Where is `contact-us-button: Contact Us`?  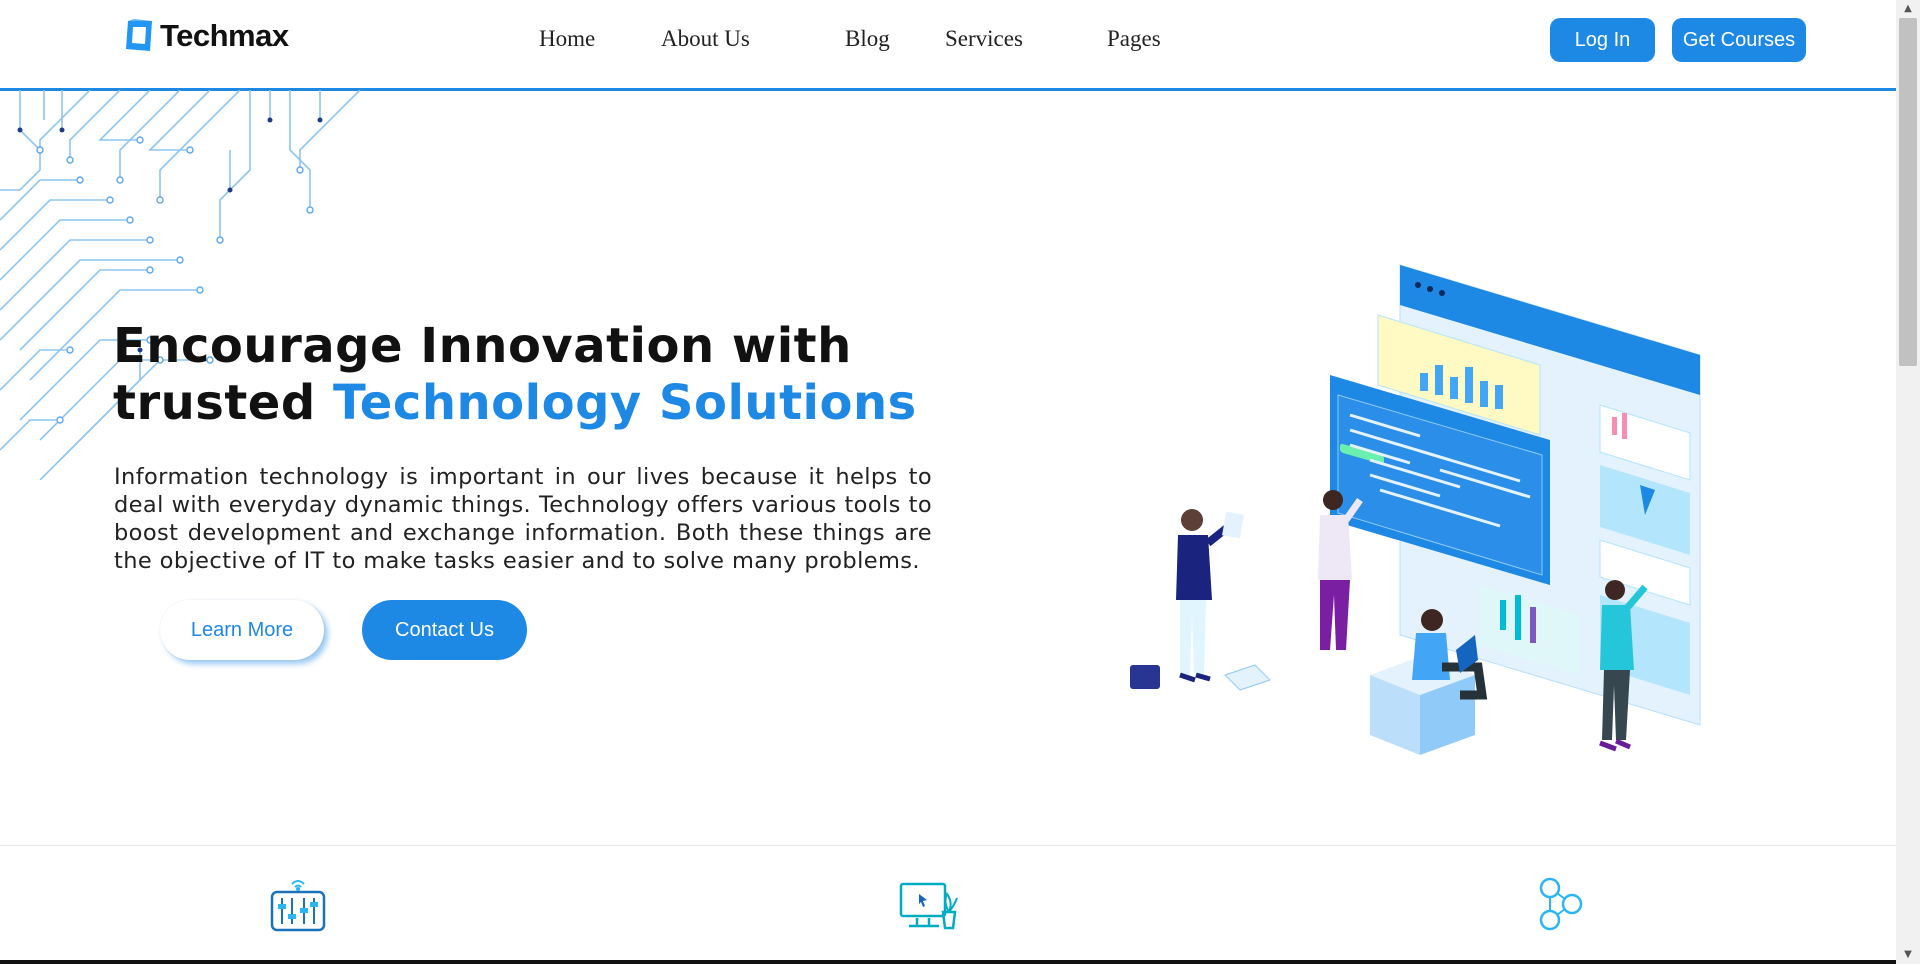 contact-us-button: Contact Us is located at coordinates (444, 630).